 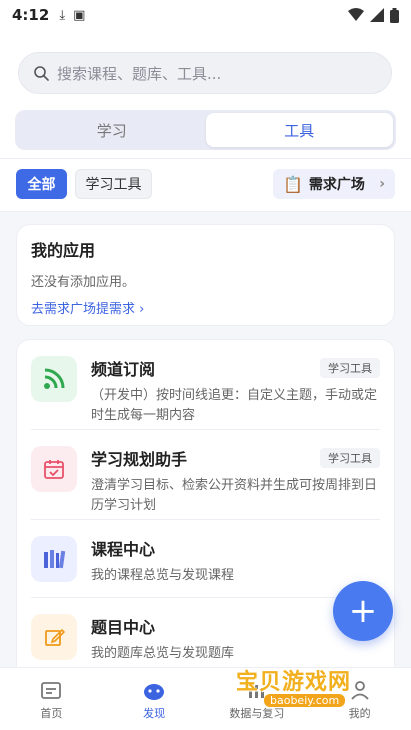 What do you see at coordinates (31, 15) in the screenshot?
I see `status-time: 4:12` at bounding box center [31, 15].